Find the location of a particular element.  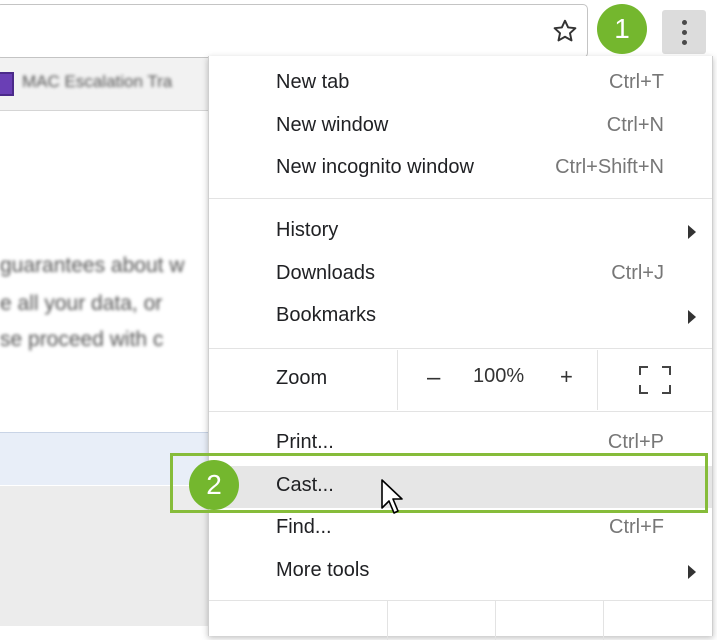

zoom-label: Zoom is located at coordinates (302, 378).